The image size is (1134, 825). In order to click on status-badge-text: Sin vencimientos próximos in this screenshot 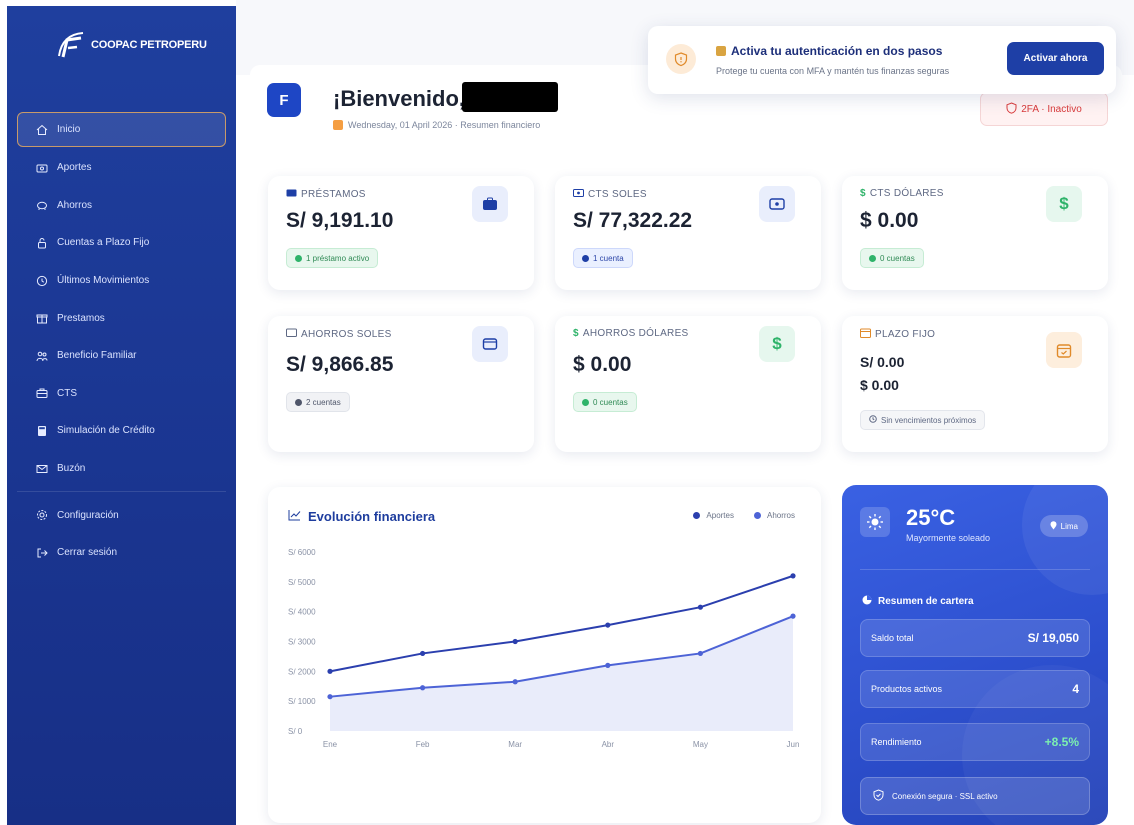, I will do `click(929, 420)`.